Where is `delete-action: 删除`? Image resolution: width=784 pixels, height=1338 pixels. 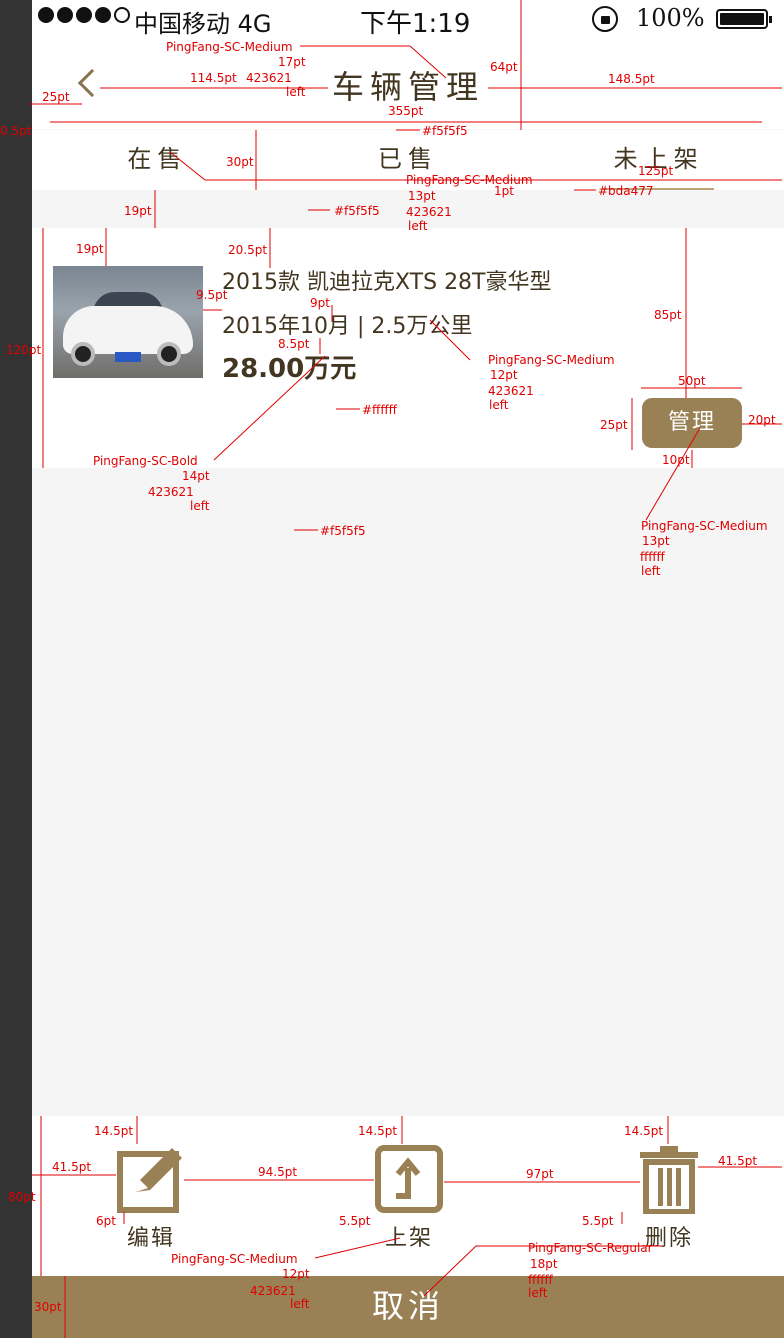 delete-action: 删除 is located at coordinates (669, 1198).